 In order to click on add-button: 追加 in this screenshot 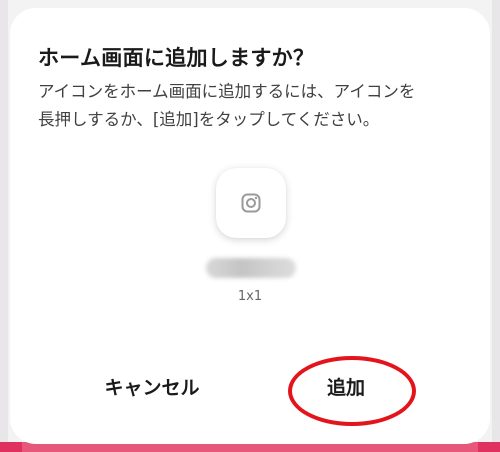, I will do `click(346, 388)`.